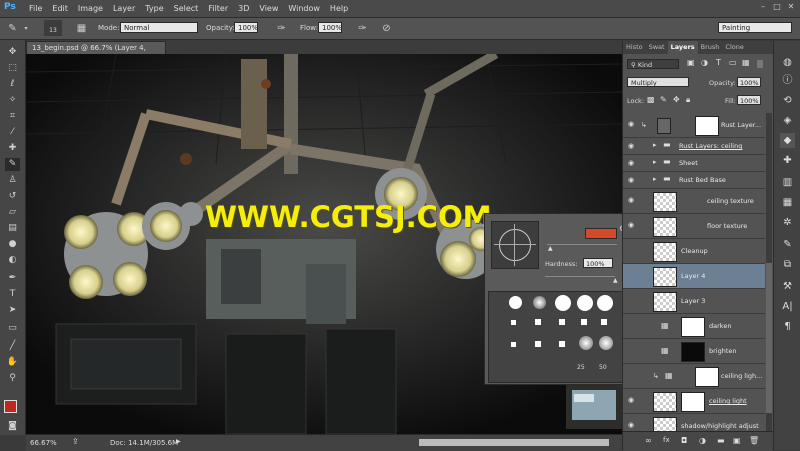 The image size is (800, 451). What do you see at coordinates (218, 8) in the screenshot?
I see `menu-filter: Filter` at bounding box center [218, 8].